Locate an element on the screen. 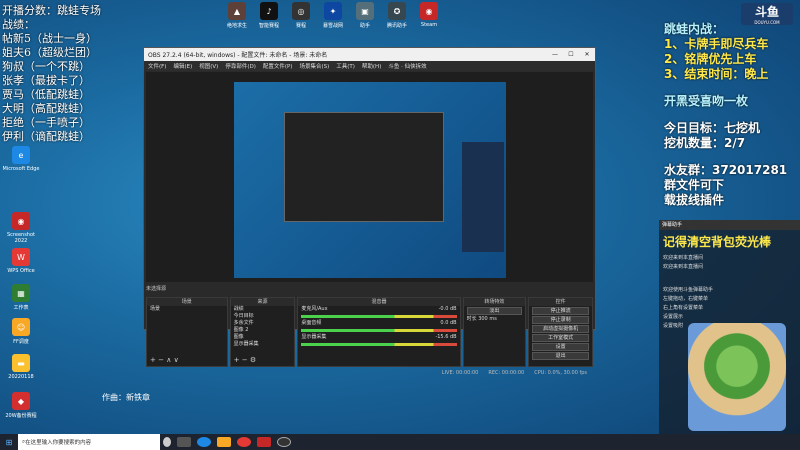 This screenshot has height=450, width=800. minimize-icon: — is located at coordinates (555, 54).